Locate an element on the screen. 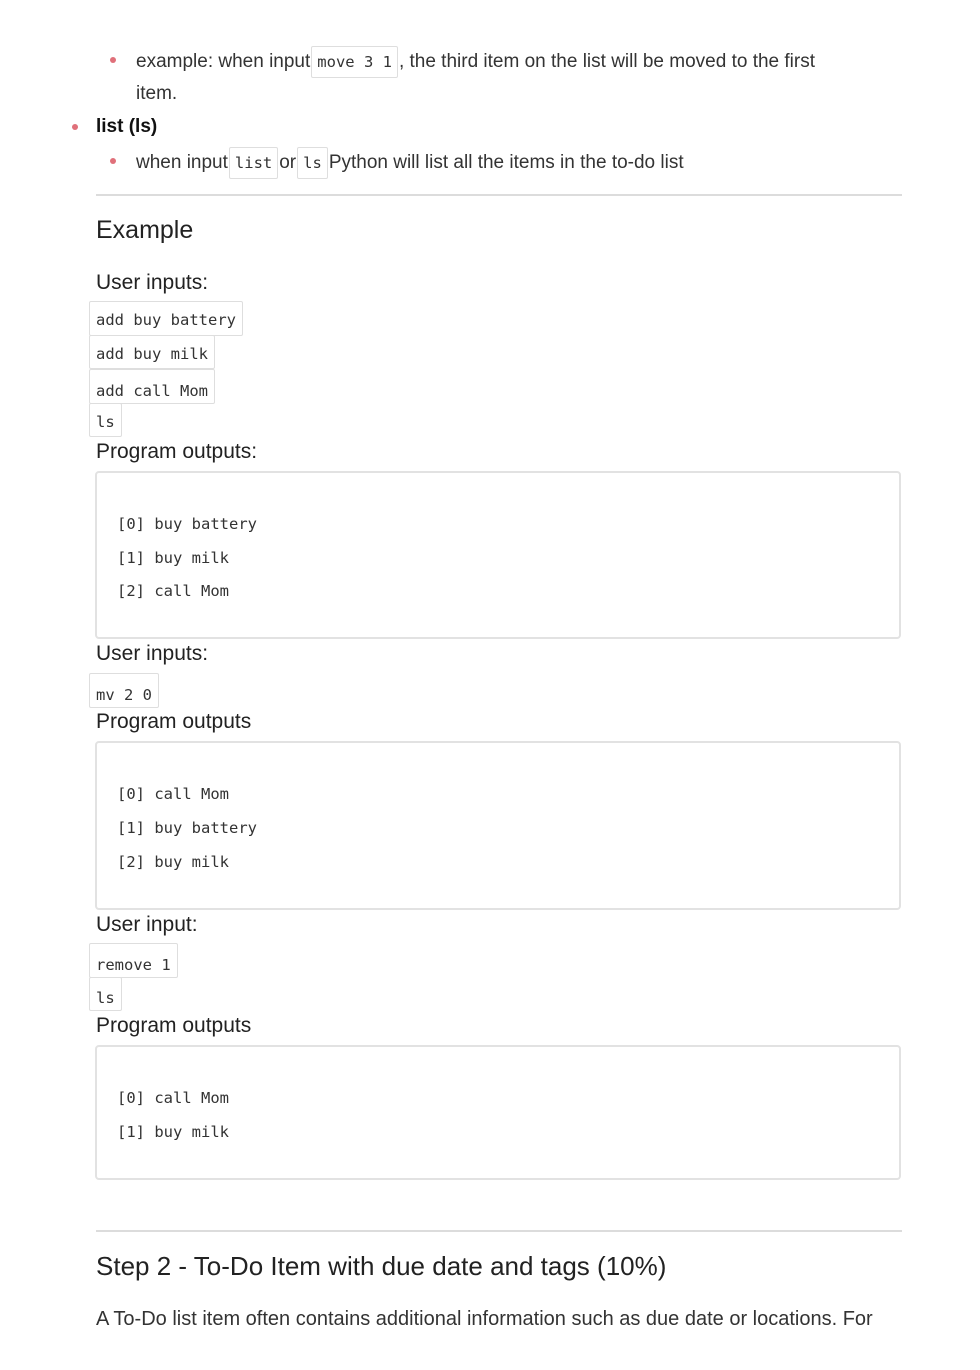 This screenshot has height=1370, width=980. code-input: add call Mom is located at coordinates (152, 386).